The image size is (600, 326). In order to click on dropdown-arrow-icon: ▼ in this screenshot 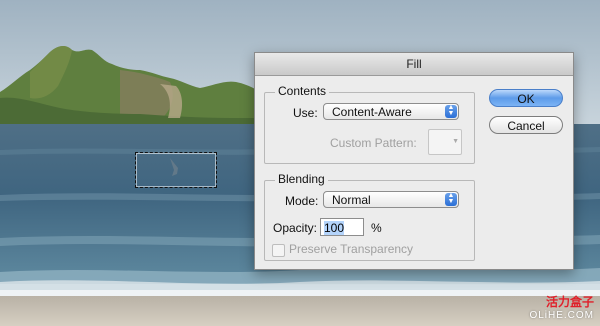, I will do `click(455, 141)`.